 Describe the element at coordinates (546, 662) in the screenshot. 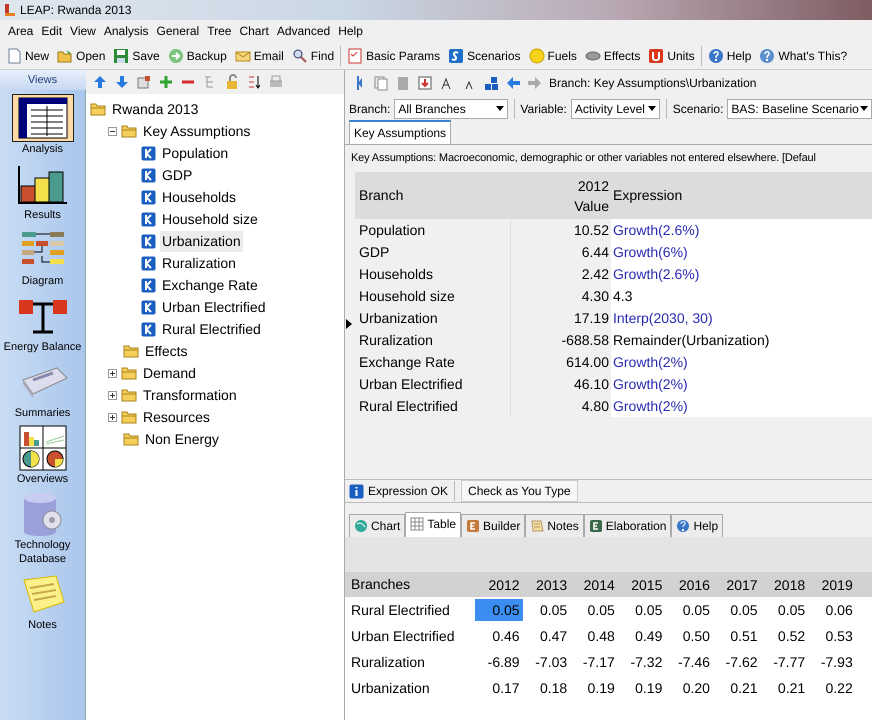

I see `table-cell: -7.03` at that location.